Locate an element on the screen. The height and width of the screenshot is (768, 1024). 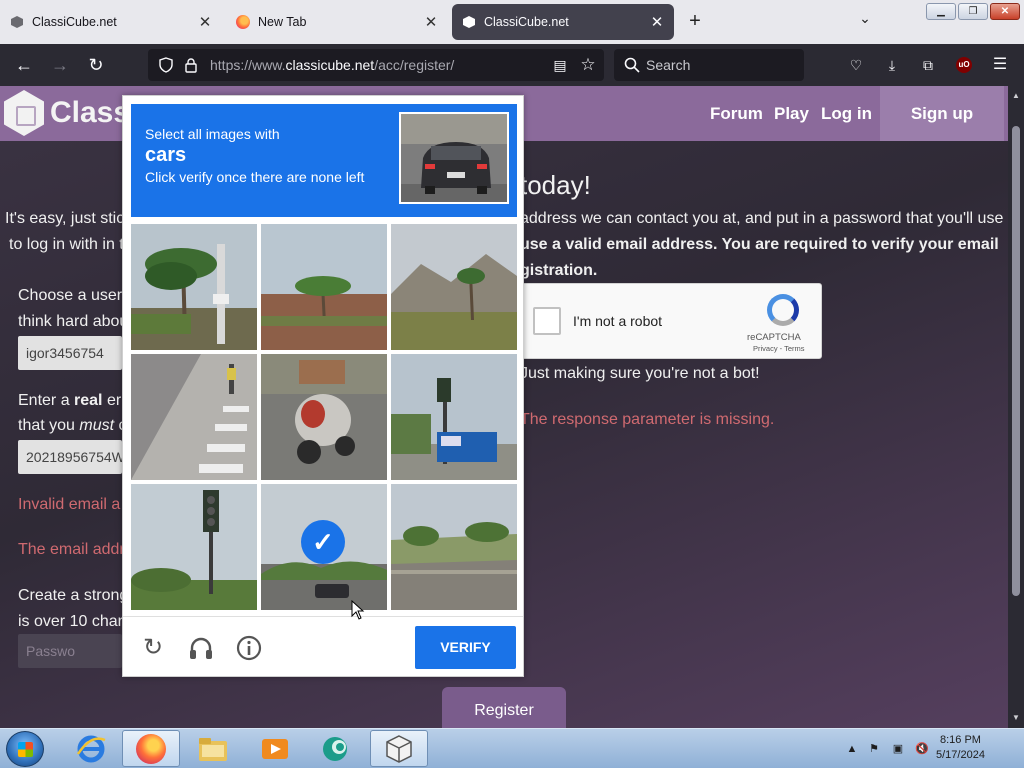
email-error: The email addr is located at coordinates (71, 549).